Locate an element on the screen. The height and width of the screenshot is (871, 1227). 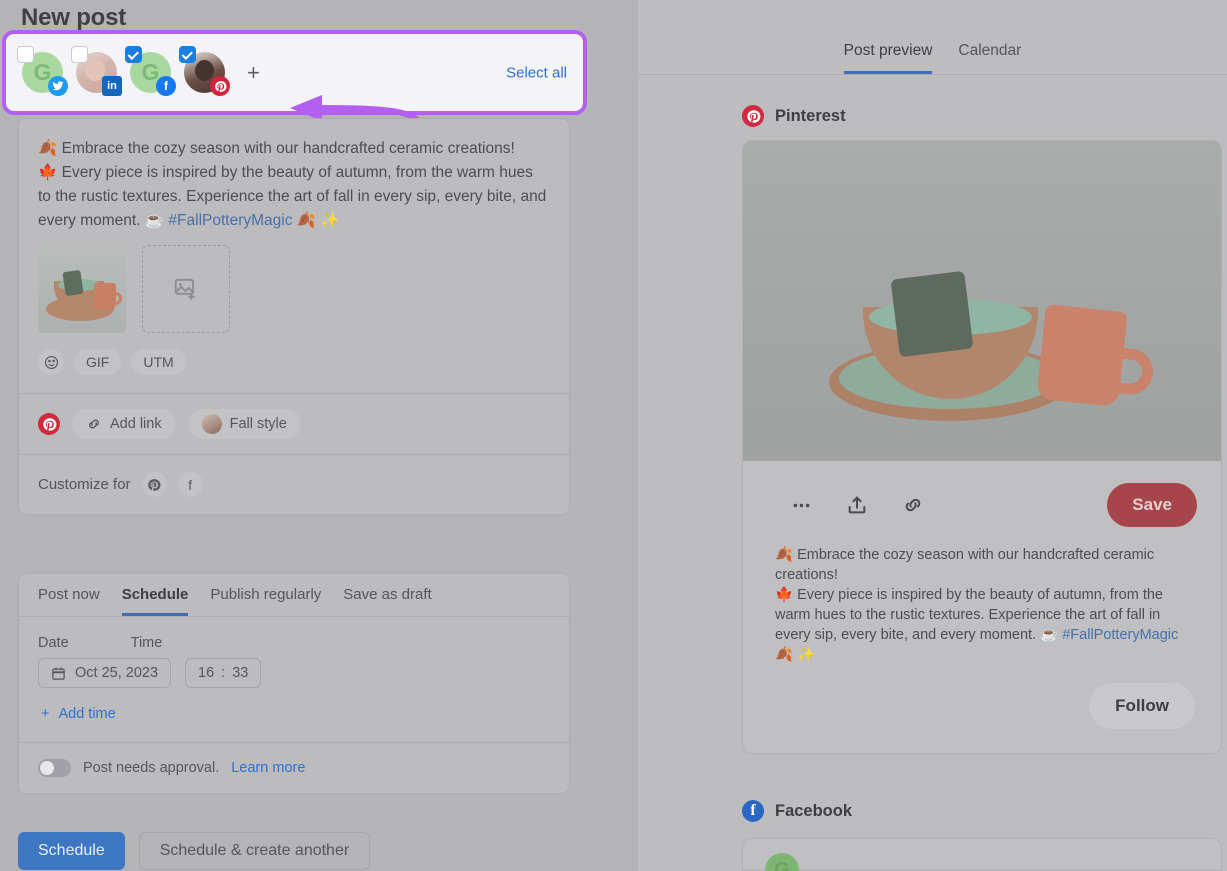
tab-post-preview: Post preview is located at coordinates (888, 58).